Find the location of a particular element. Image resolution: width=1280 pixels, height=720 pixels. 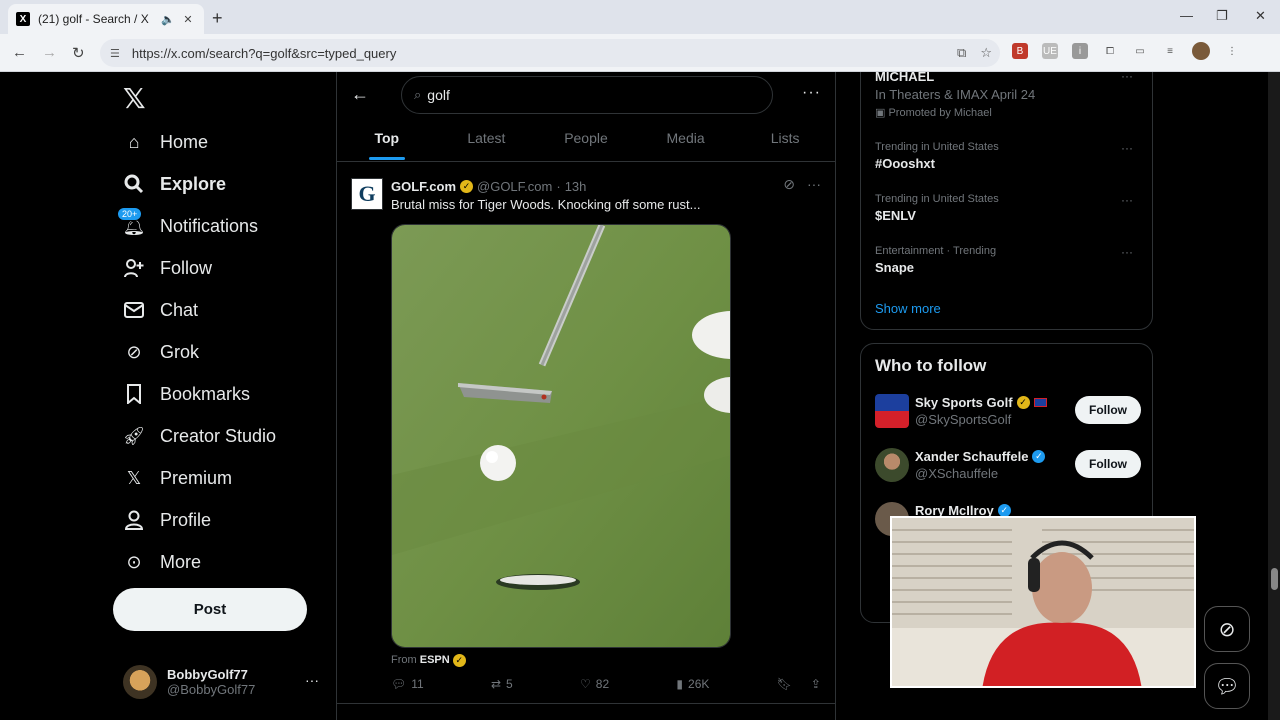

share-icon: ⇪ is located at coordinates (816, 684).